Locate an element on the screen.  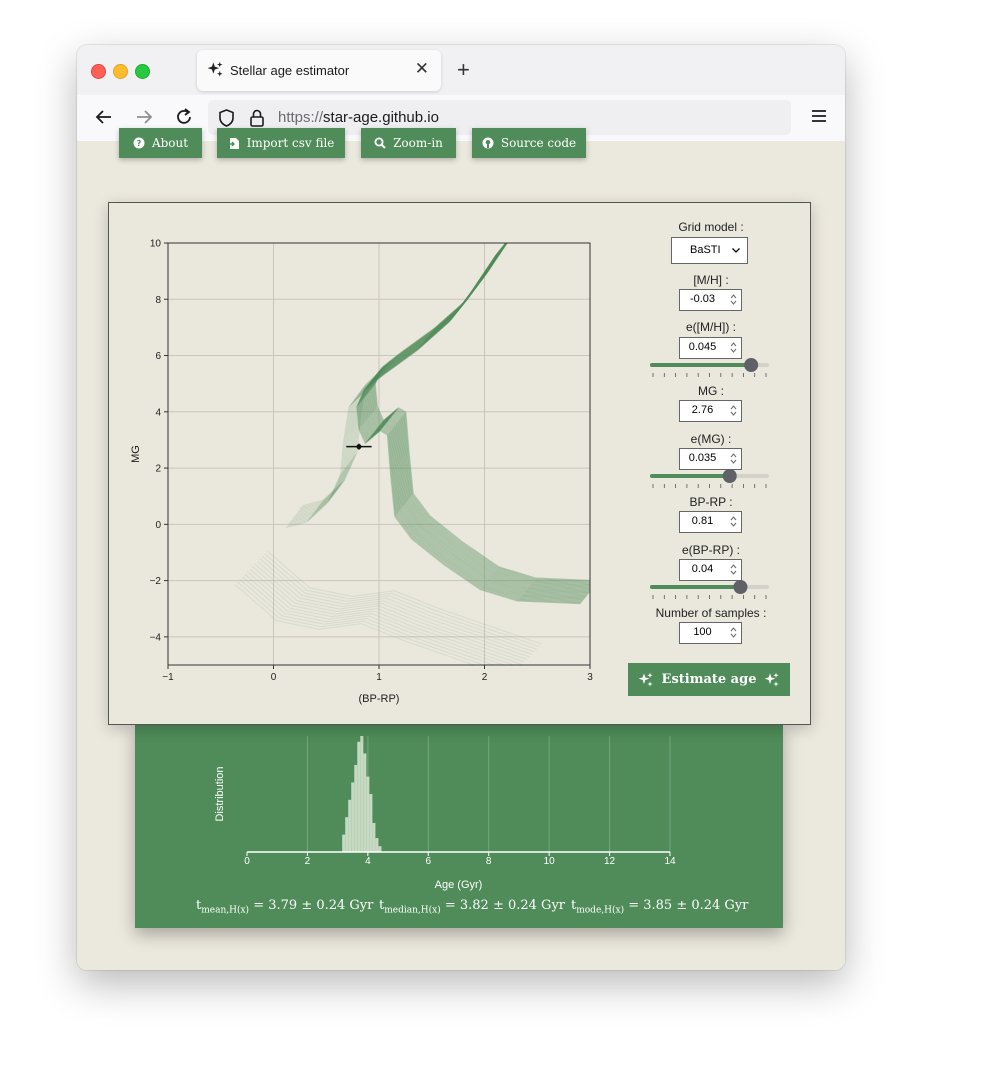
title-bar: Stellar age estimator ✕ + is located at coordinates (461, 70).